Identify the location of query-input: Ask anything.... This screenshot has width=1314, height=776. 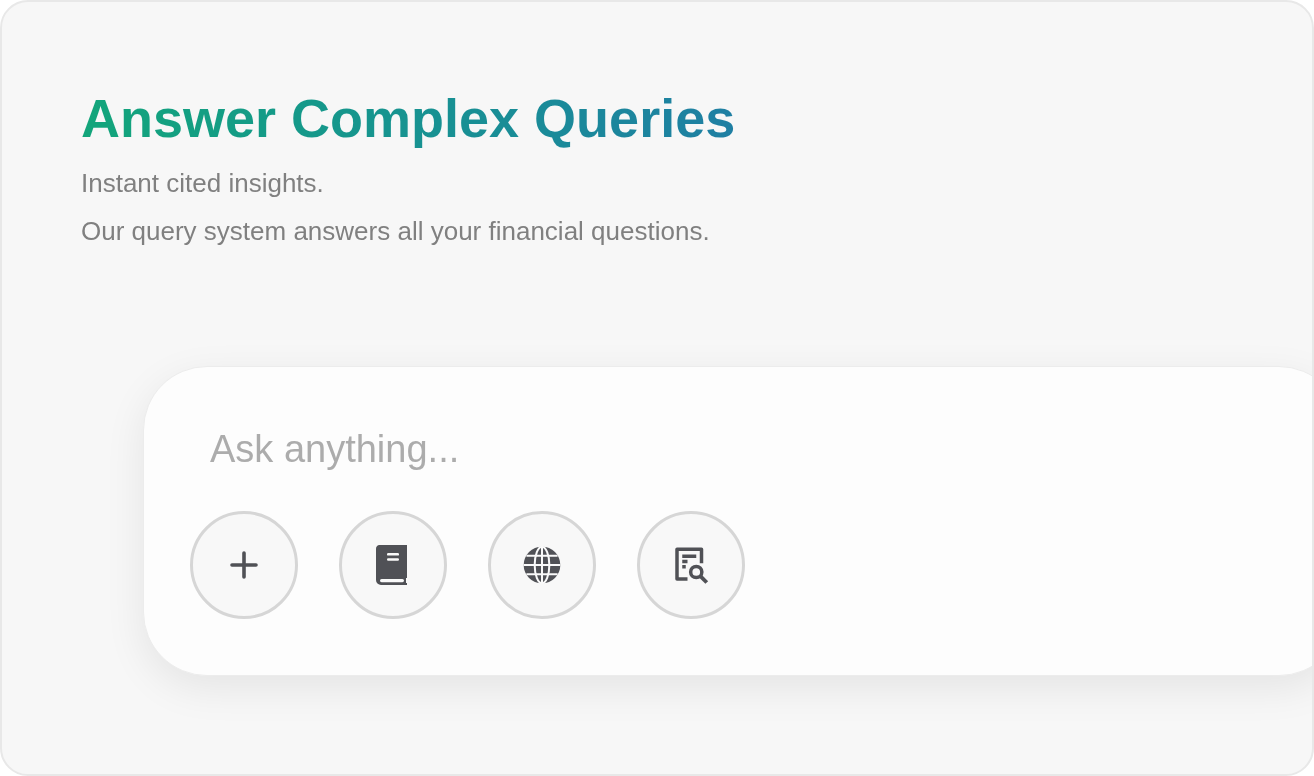
(640, 449).